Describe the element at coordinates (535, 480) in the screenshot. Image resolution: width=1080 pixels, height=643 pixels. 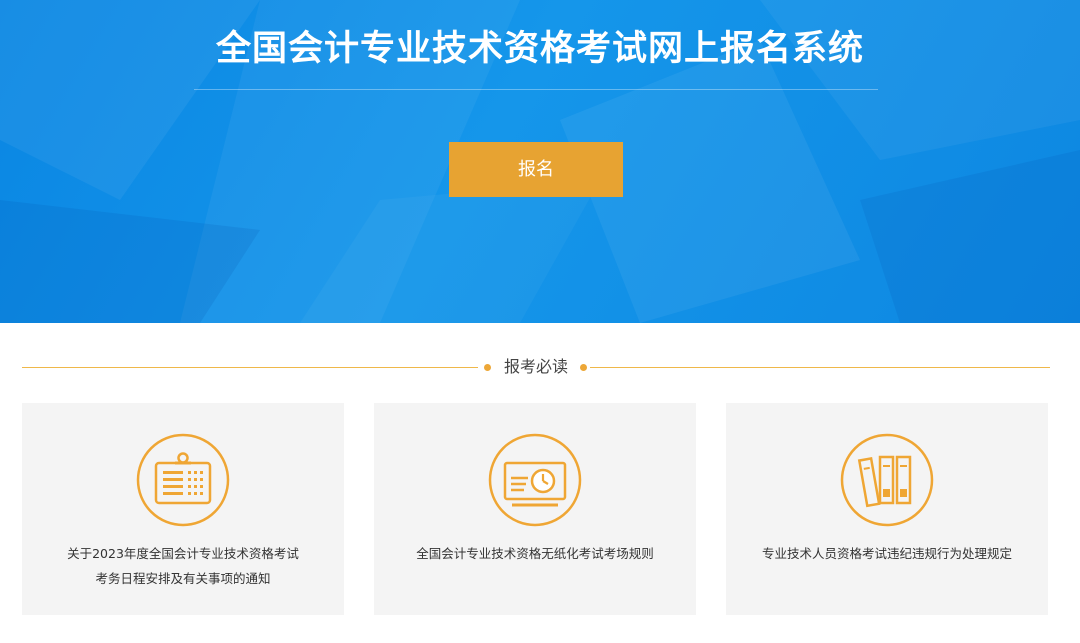
I see `monitor-clock-icon` at that location.